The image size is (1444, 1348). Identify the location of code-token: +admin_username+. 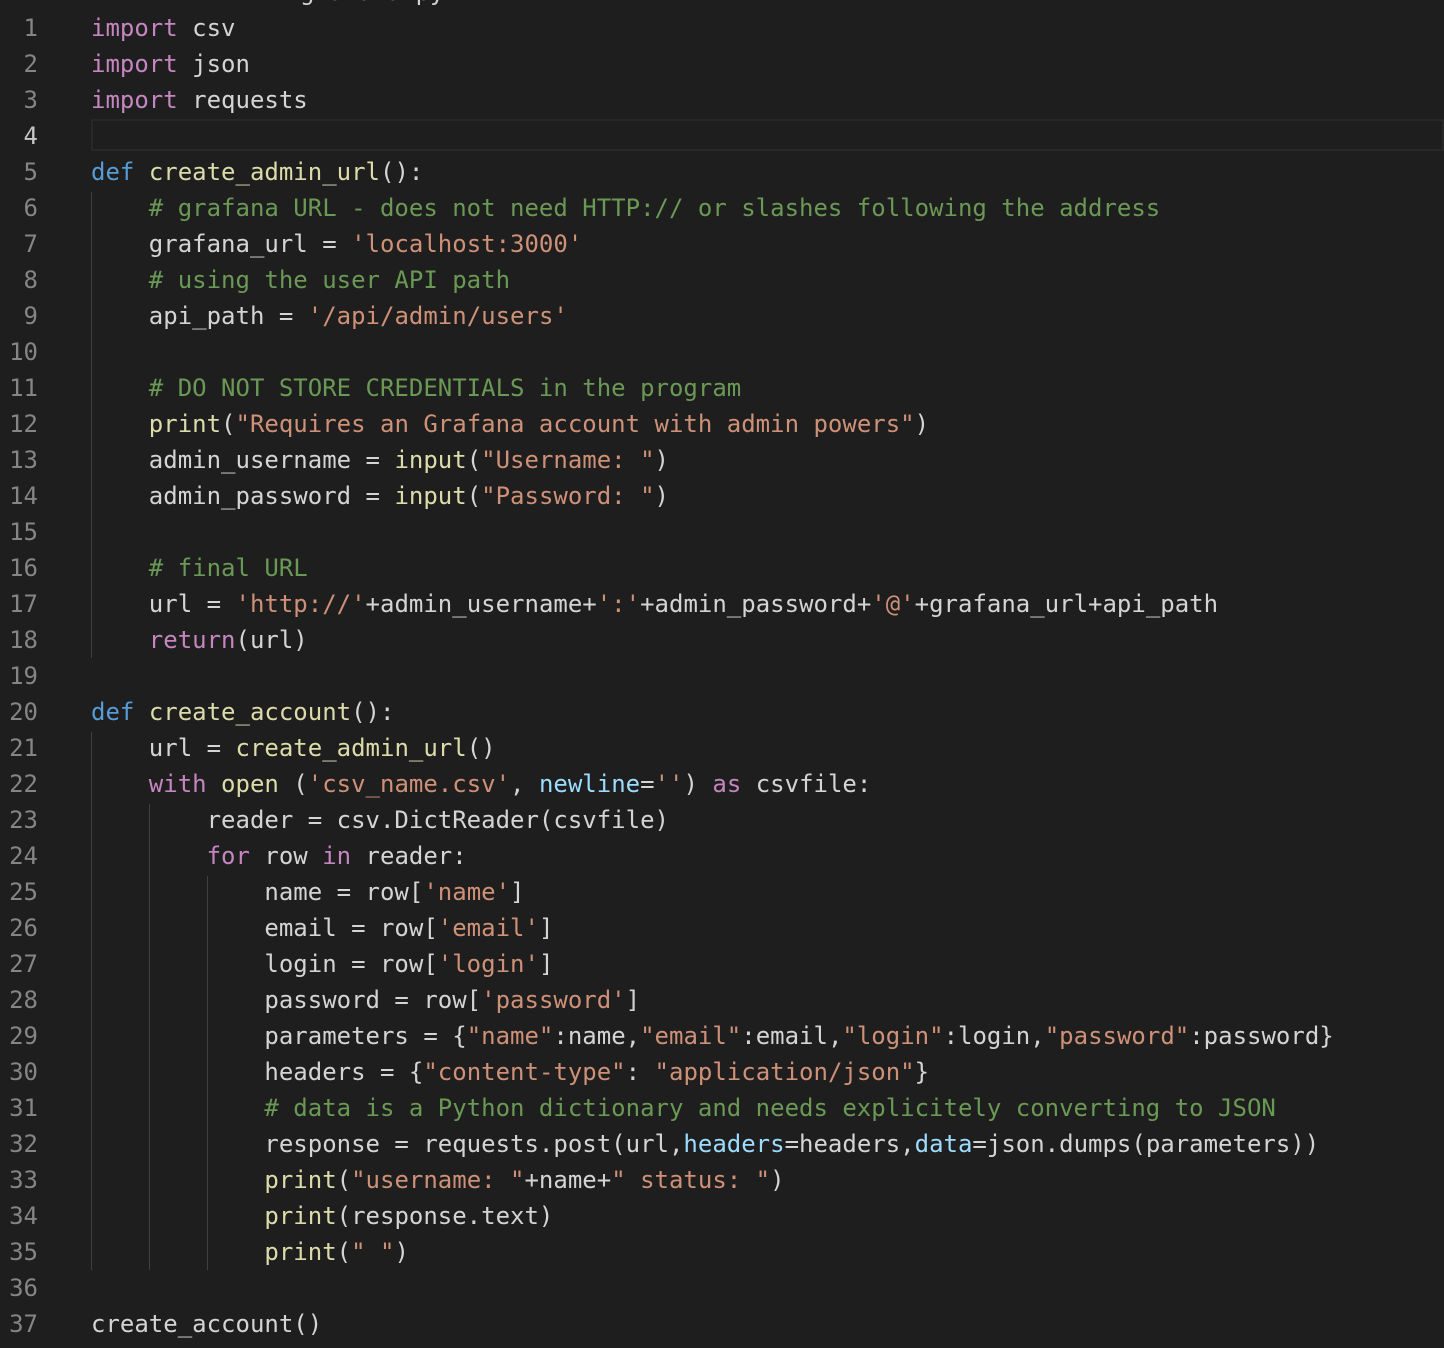
(481, 604).